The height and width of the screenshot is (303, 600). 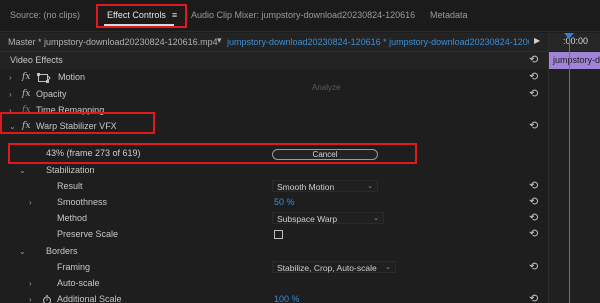 I want to click on framing-dropdown: Stabilize, Crop, Auto-scale ⌄, so click(x=334, y=267).